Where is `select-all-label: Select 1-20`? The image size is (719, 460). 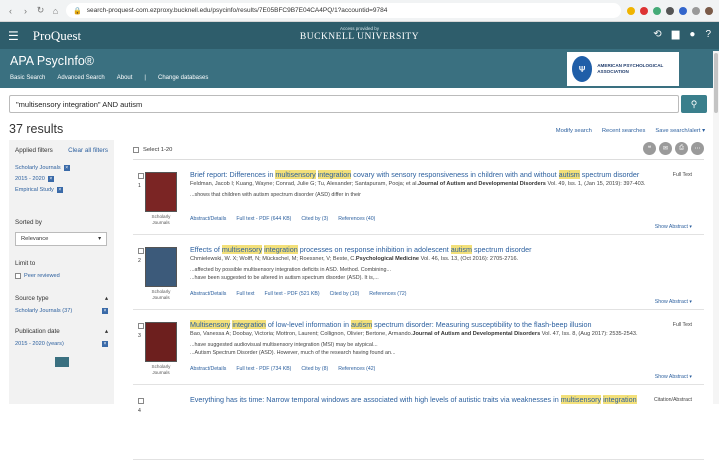 select-all-label: Select 1-20 is located at coordinates (158, 149).